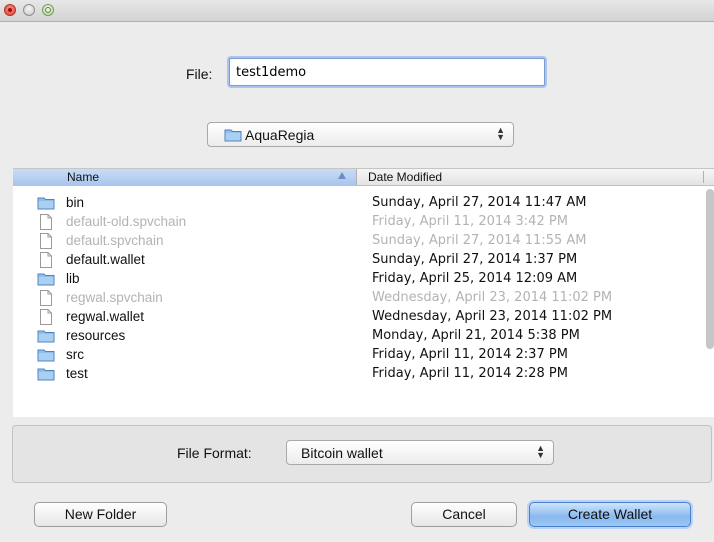  I want to click on row-date-modified: Friday, April 11, 2014 2:28 PM, so click(470, 373).